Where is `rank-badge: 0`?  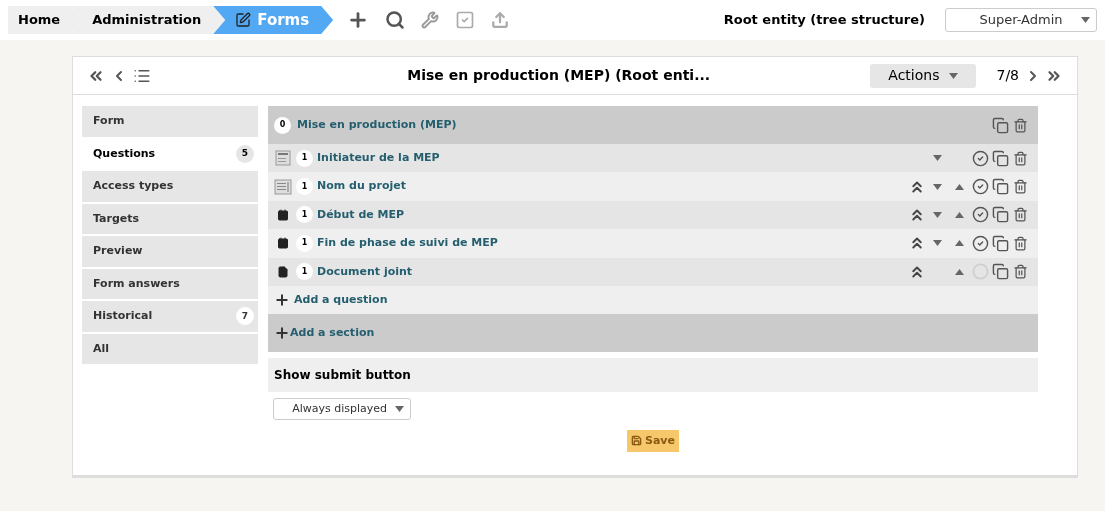
rank-badge: 0 is located at coordinates (282, 125).